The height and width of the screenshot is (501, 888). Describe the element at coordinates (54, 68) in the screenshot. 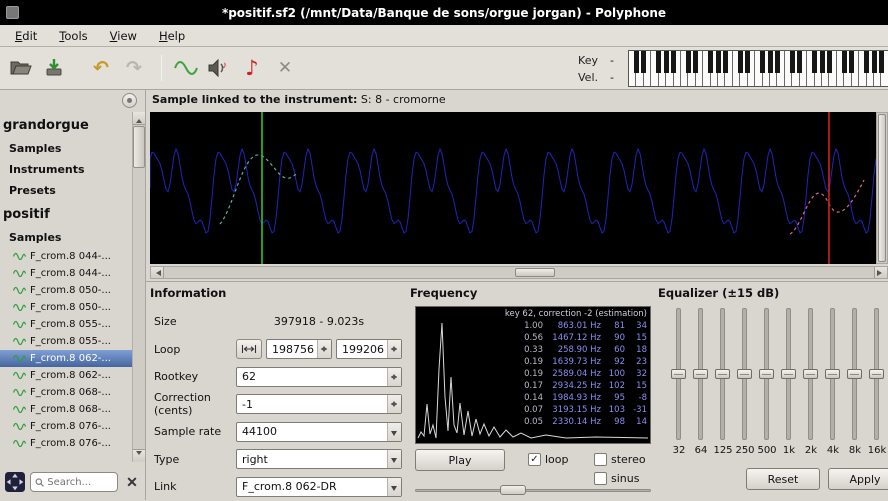

I see `save-button` at that location.